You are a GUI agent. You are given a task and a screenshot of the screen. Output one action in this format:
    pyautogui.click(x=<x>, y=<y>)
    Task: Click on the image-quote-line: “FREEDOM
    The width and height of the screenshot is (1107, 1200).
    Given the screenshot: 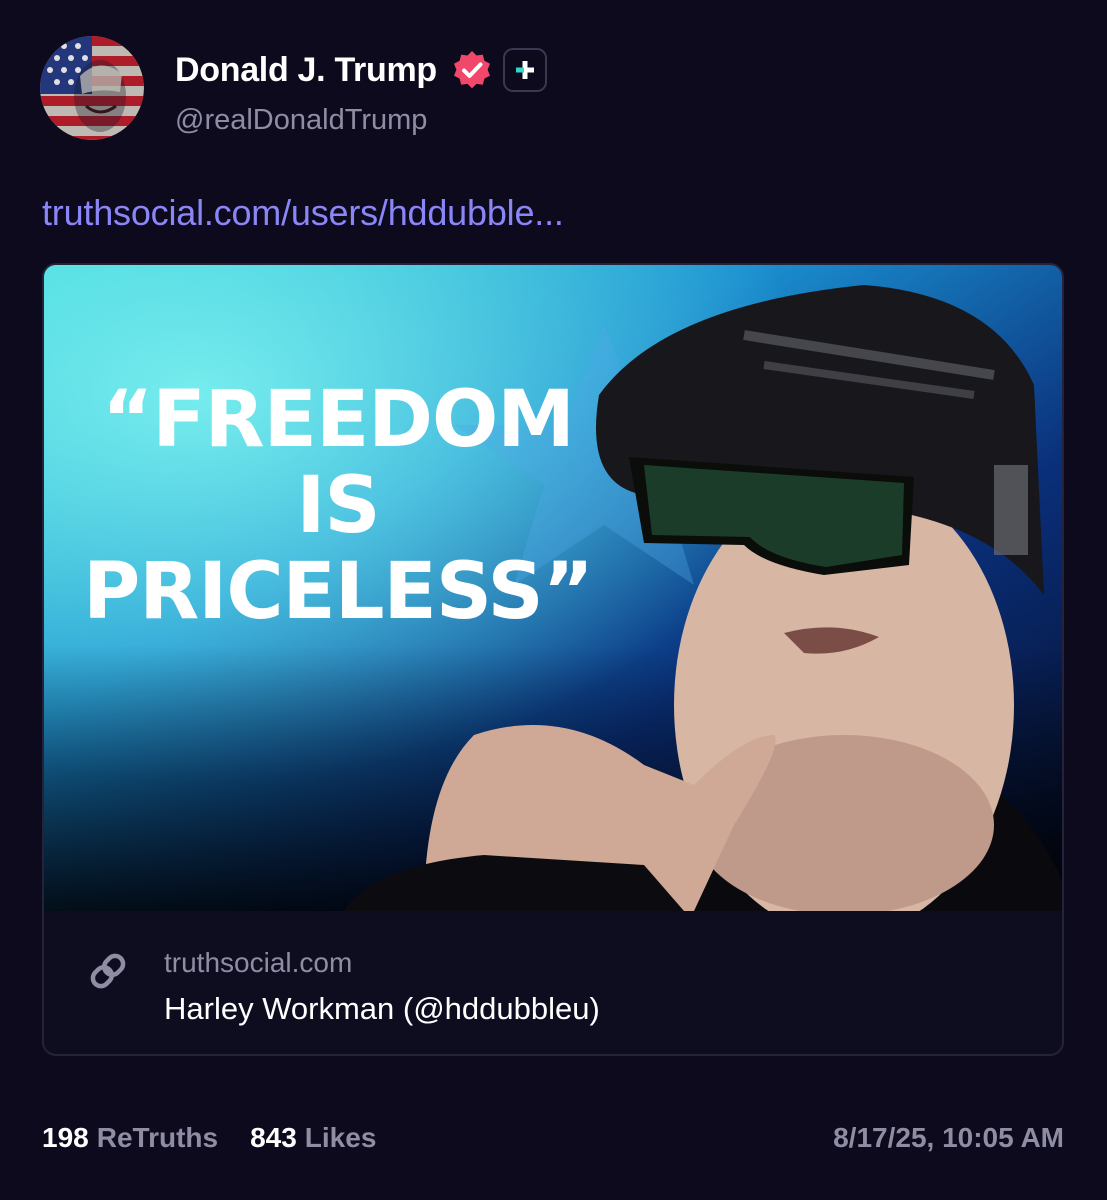 What is the action you would take?
    pyautogui.click(x=338, y=420)
    